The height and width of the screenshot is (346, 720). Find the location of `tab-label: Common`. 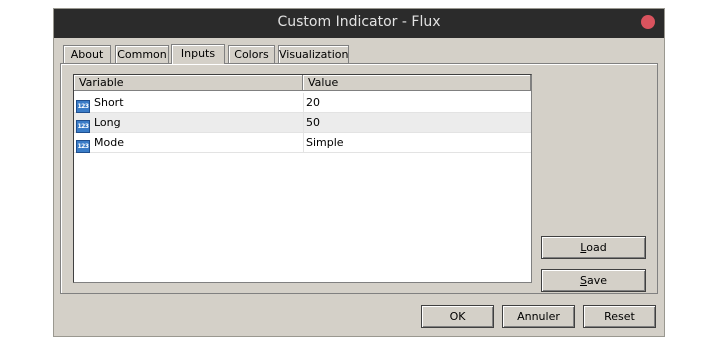

tab-label: Common is located at coordinates (142, 54).